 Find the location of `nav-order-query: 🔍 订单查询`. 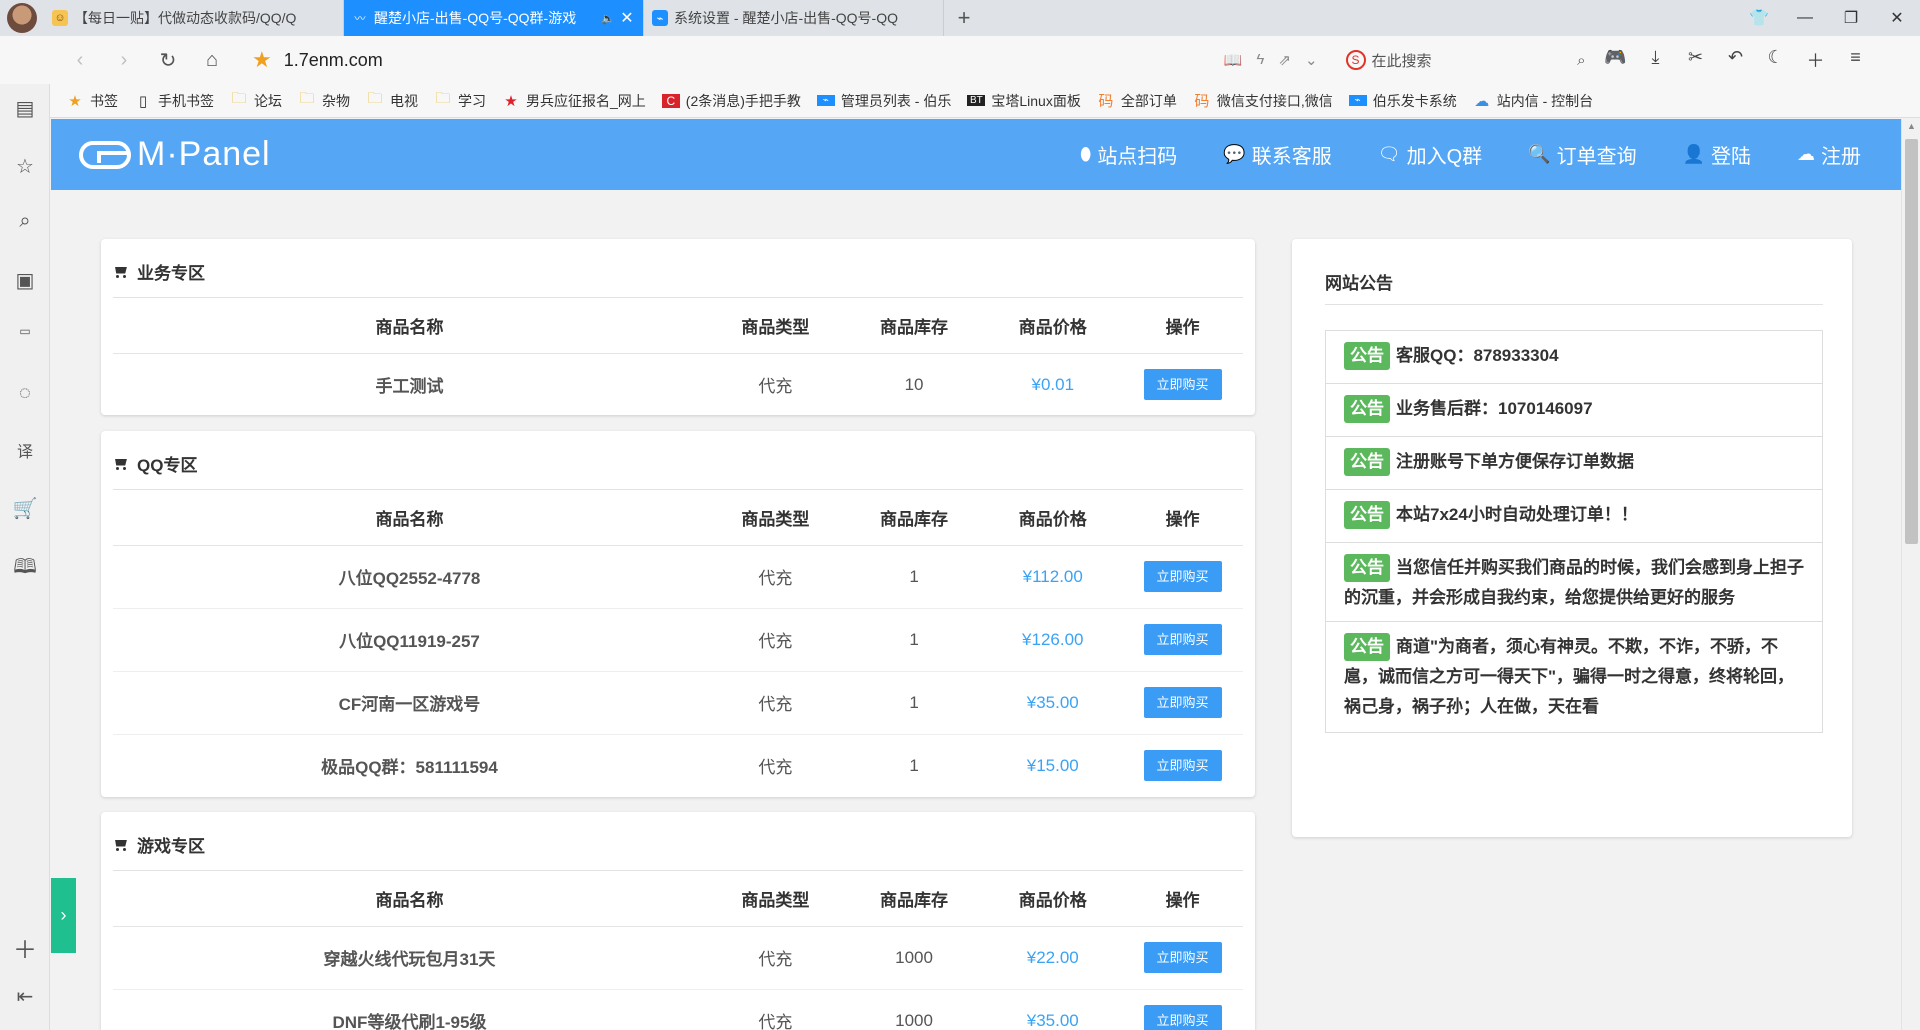

nav-order-query: 🔍 订单查询 is located at coordinates (1582, 154).